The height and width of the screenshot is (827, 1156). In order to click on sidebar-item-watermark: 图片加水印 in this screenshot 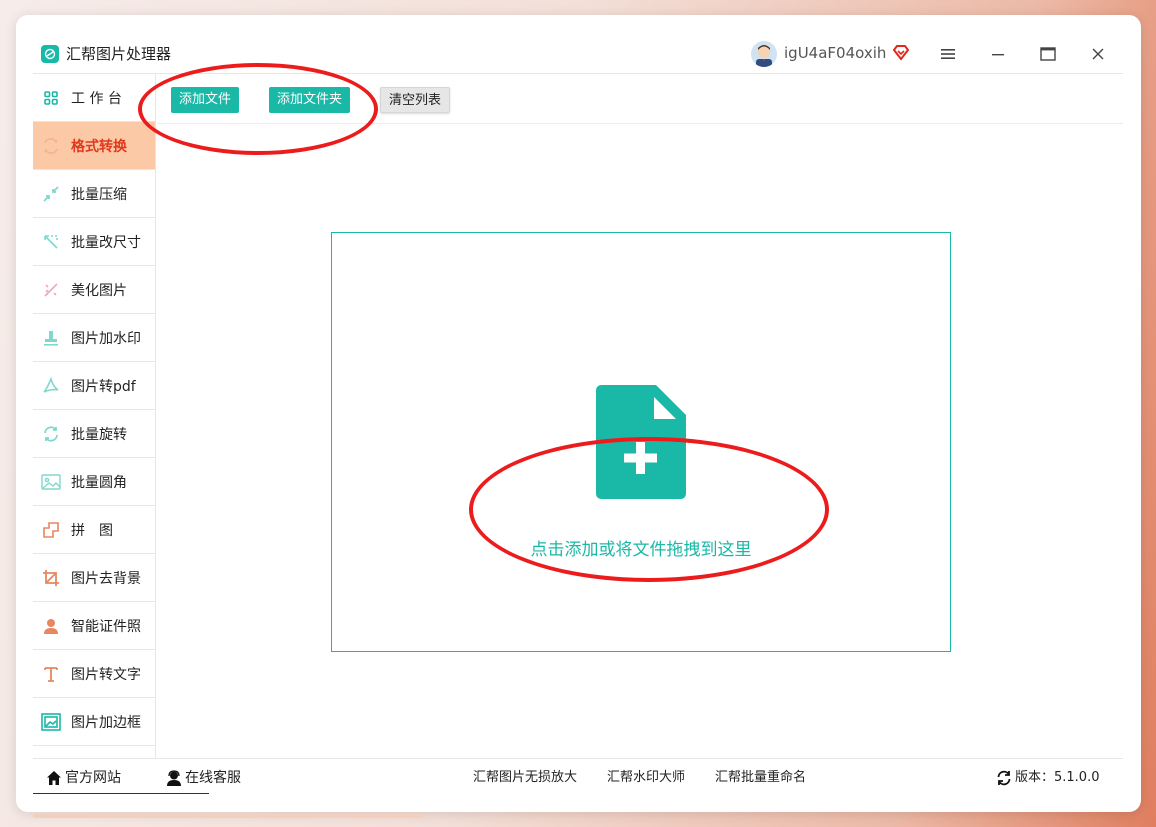, I will do `click(94, 338)`.